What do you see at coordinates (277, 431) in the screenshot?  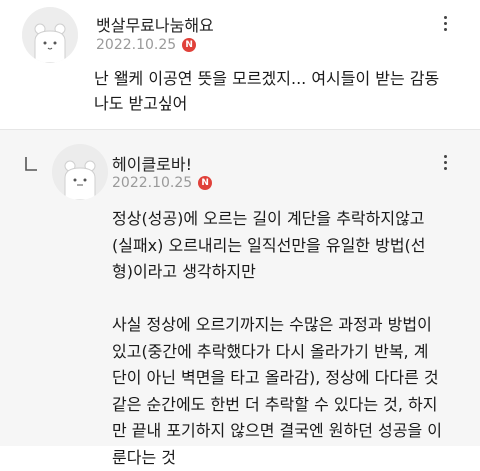 I see `comment-line: 만 끝내 포기하지 않으면 결국엔 원하던 성공을 이` at bounding box center [277, 431].